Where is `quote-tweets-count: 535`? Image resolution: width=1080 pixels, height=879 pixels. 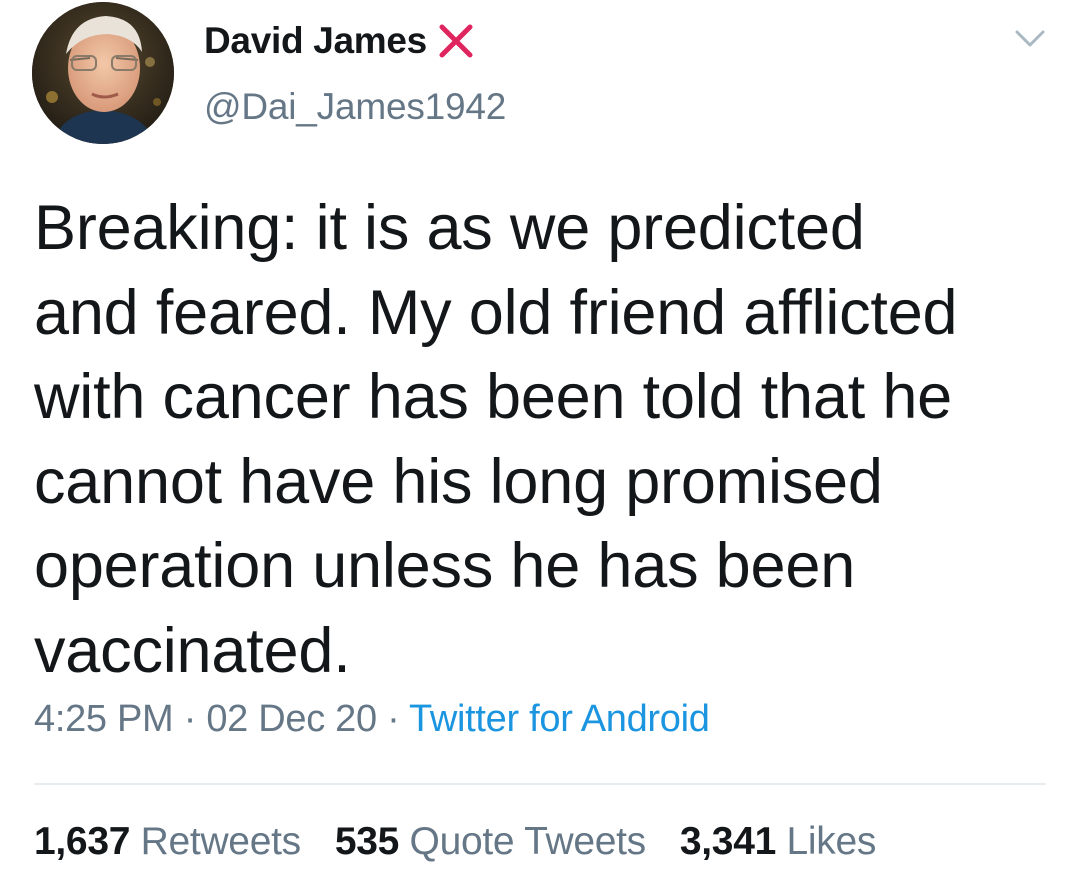
quote-tweets-count: 535 is located at coordinates (366, 841).